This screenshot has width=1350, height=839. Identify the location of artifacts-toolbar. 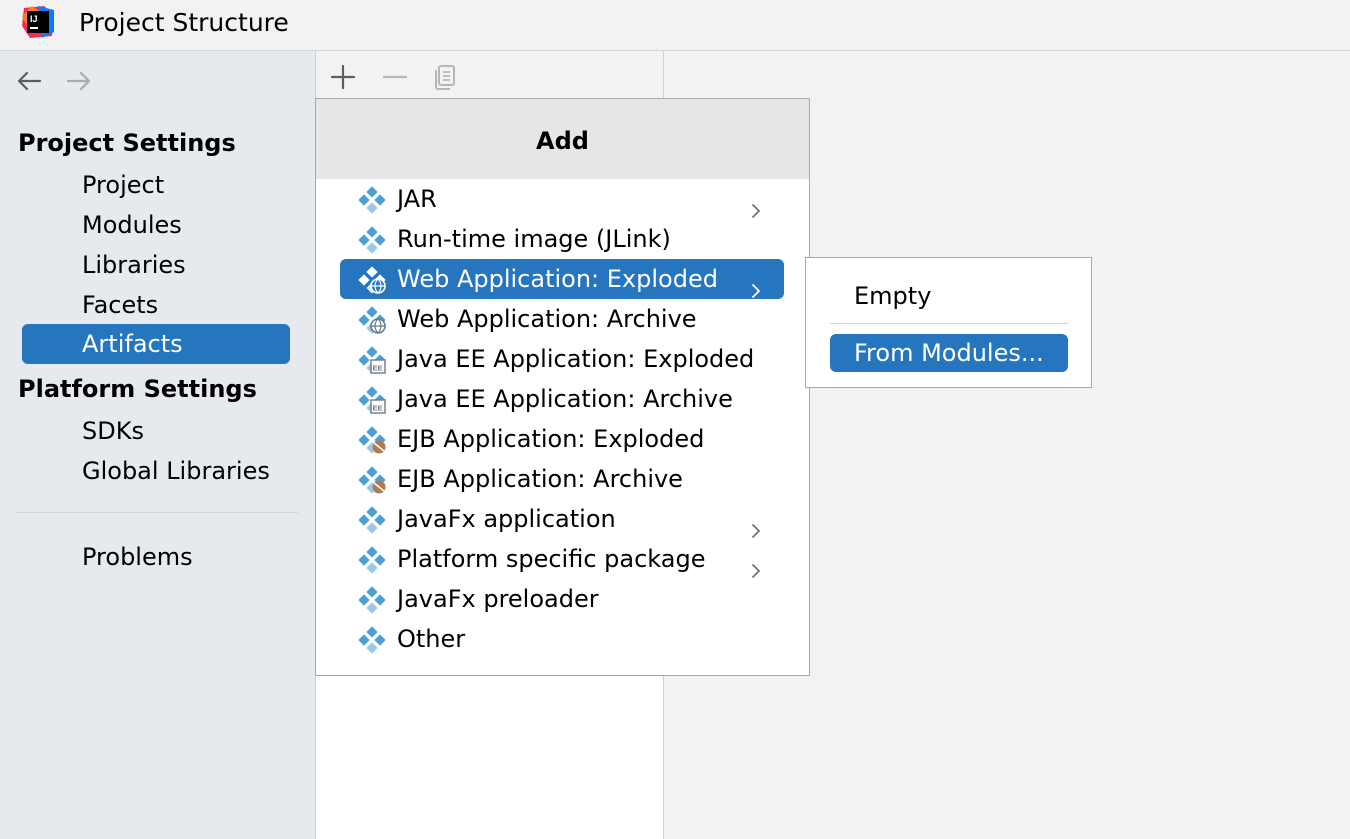
(489, 75).